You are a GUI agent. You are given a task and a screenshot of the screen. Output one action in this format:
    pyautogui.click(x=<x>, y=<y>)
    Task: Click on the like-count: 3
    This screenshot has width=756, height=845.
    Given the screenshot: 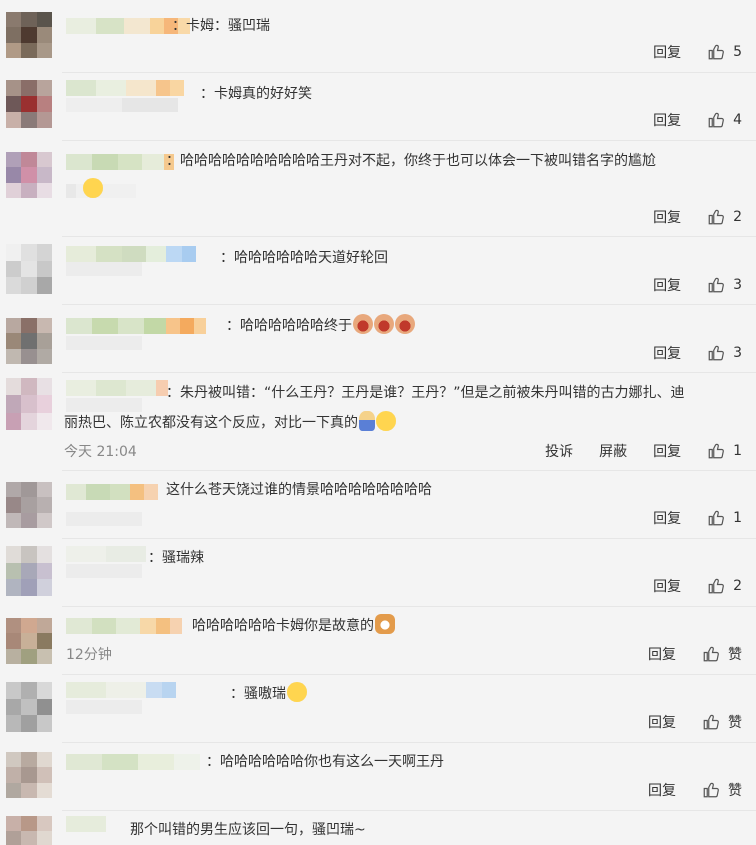 What is the action you would take?
    pyautogui.click(x=737, y=285)
    